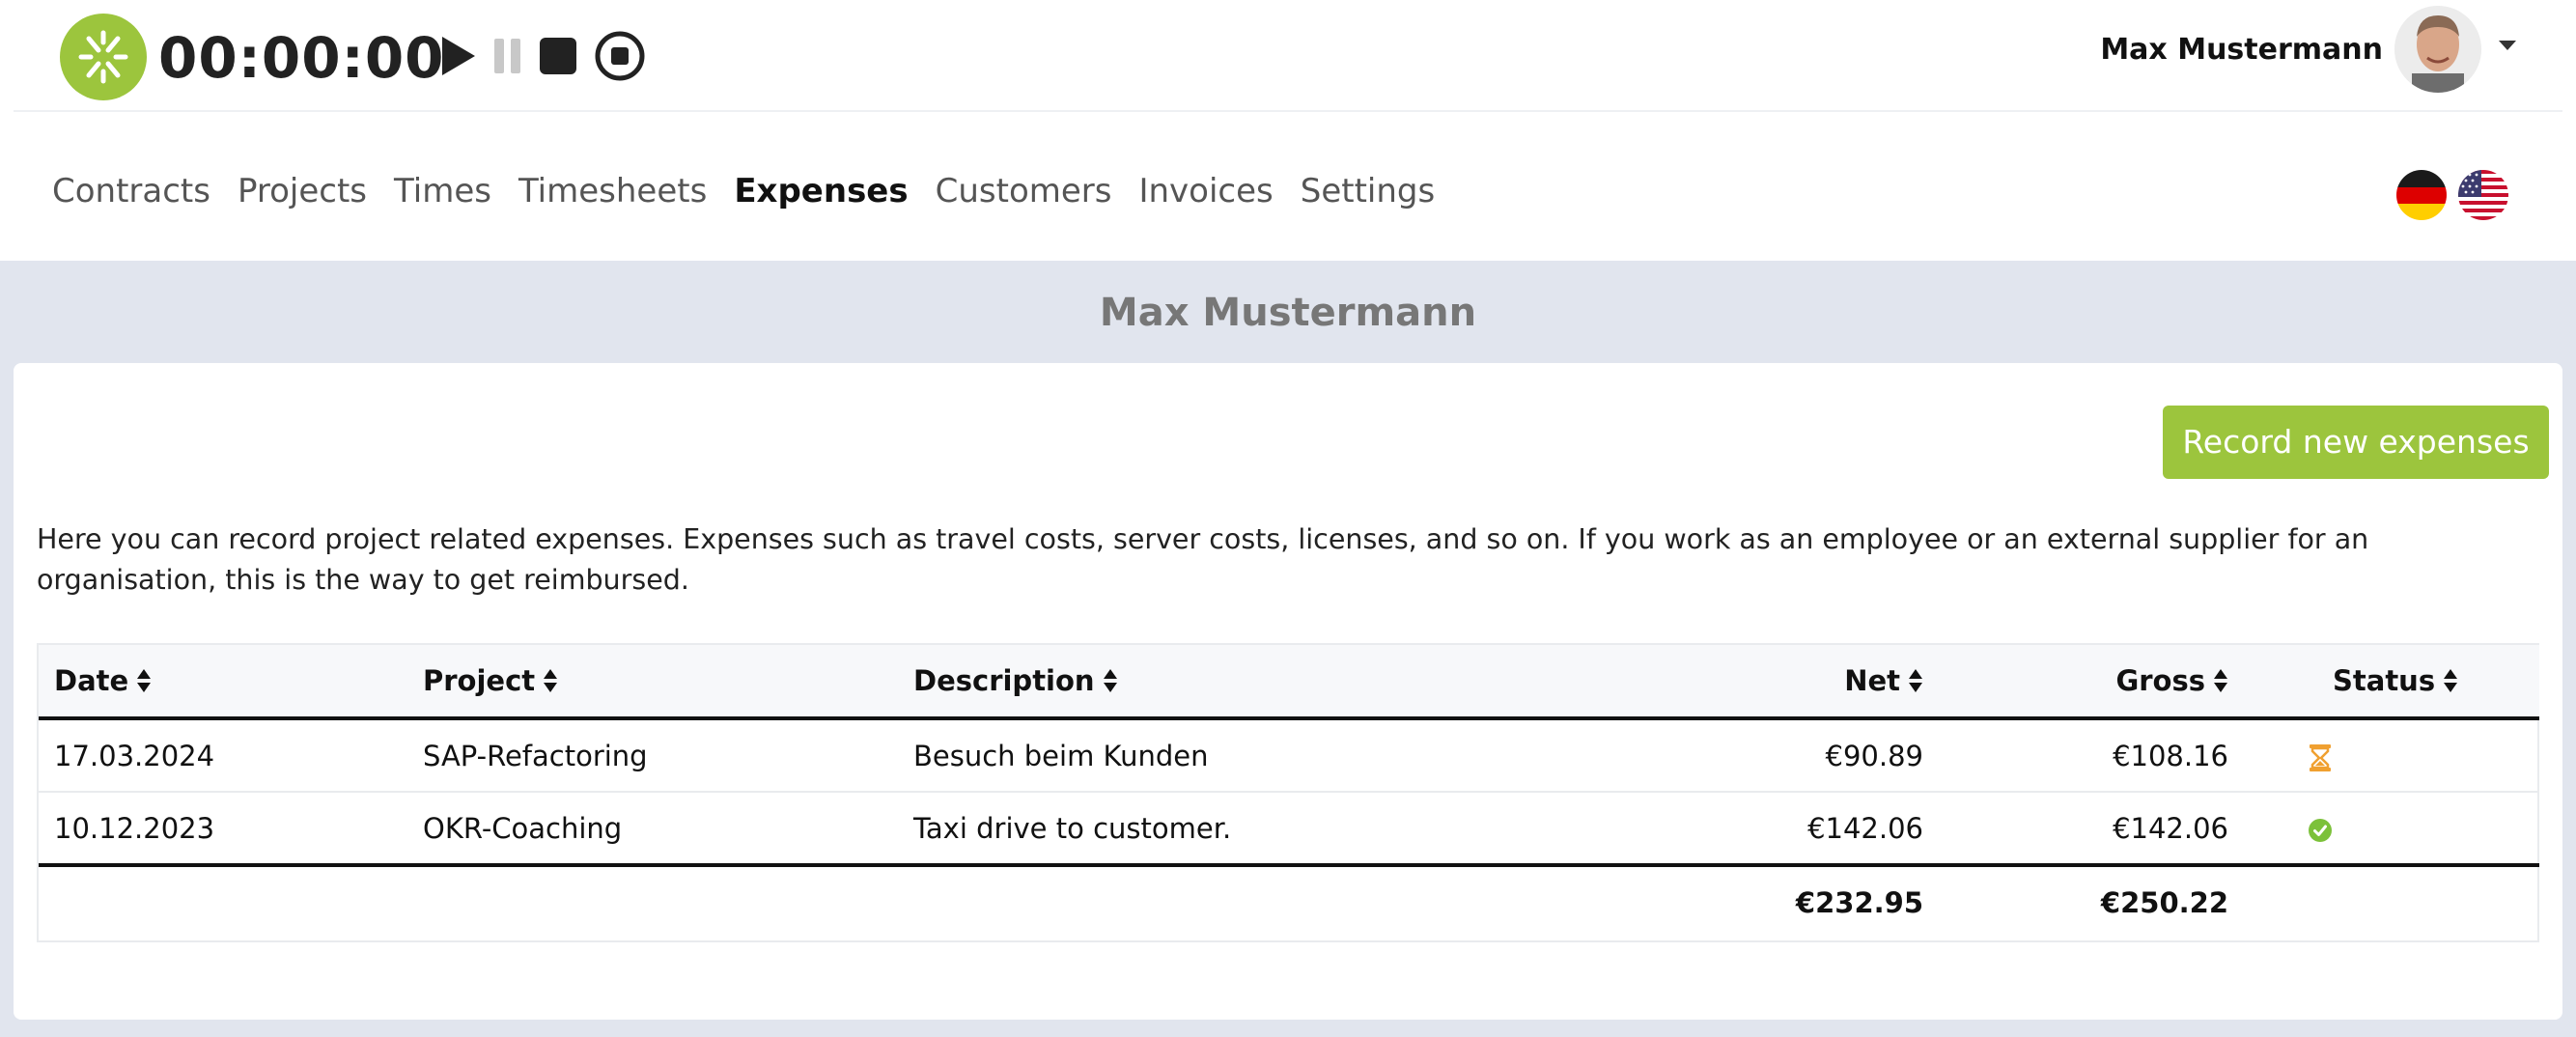  What do you see at coordinates (620, 56) in the screenshot?
I see `record-stop-icon` at bounding box center [620, 56].